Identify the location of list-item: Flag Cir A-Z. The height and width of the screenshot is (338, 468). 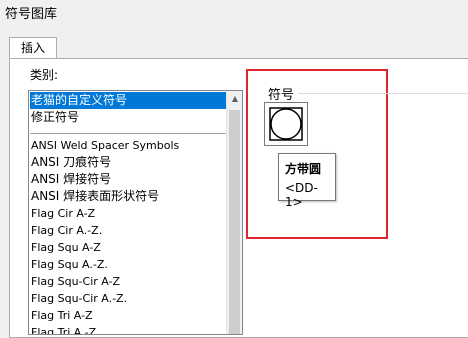
(128, 213).